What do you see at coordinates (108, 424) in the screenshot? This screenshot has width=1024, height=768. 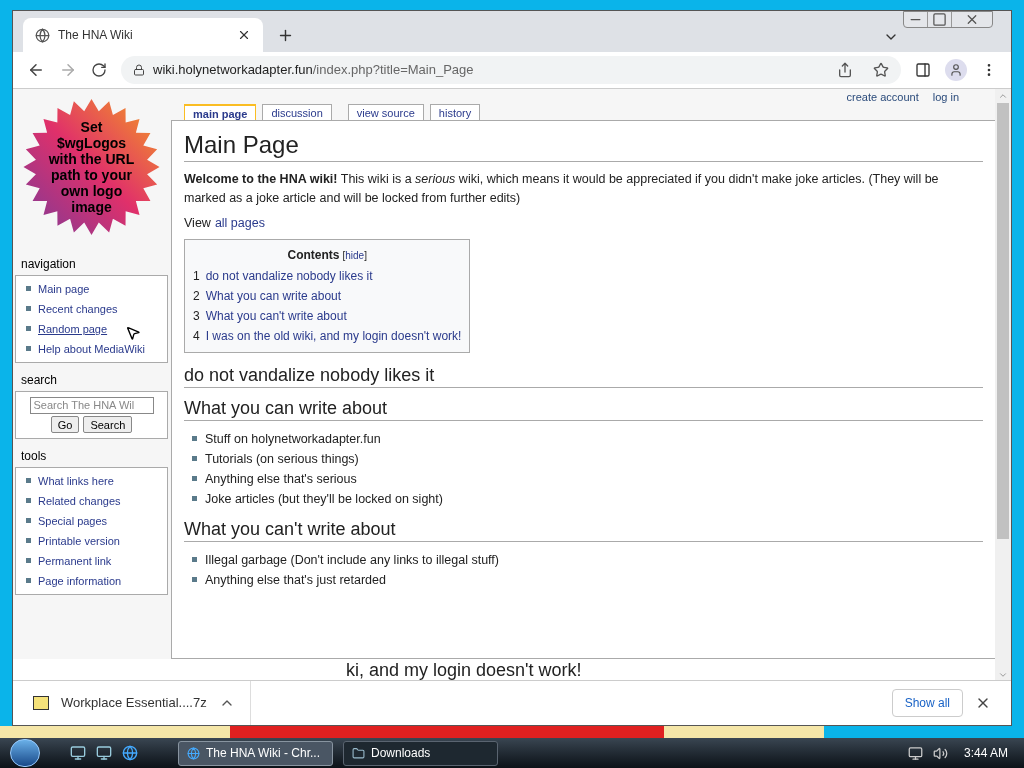 I see `search-button: Search` at bounding box center [108, 424].